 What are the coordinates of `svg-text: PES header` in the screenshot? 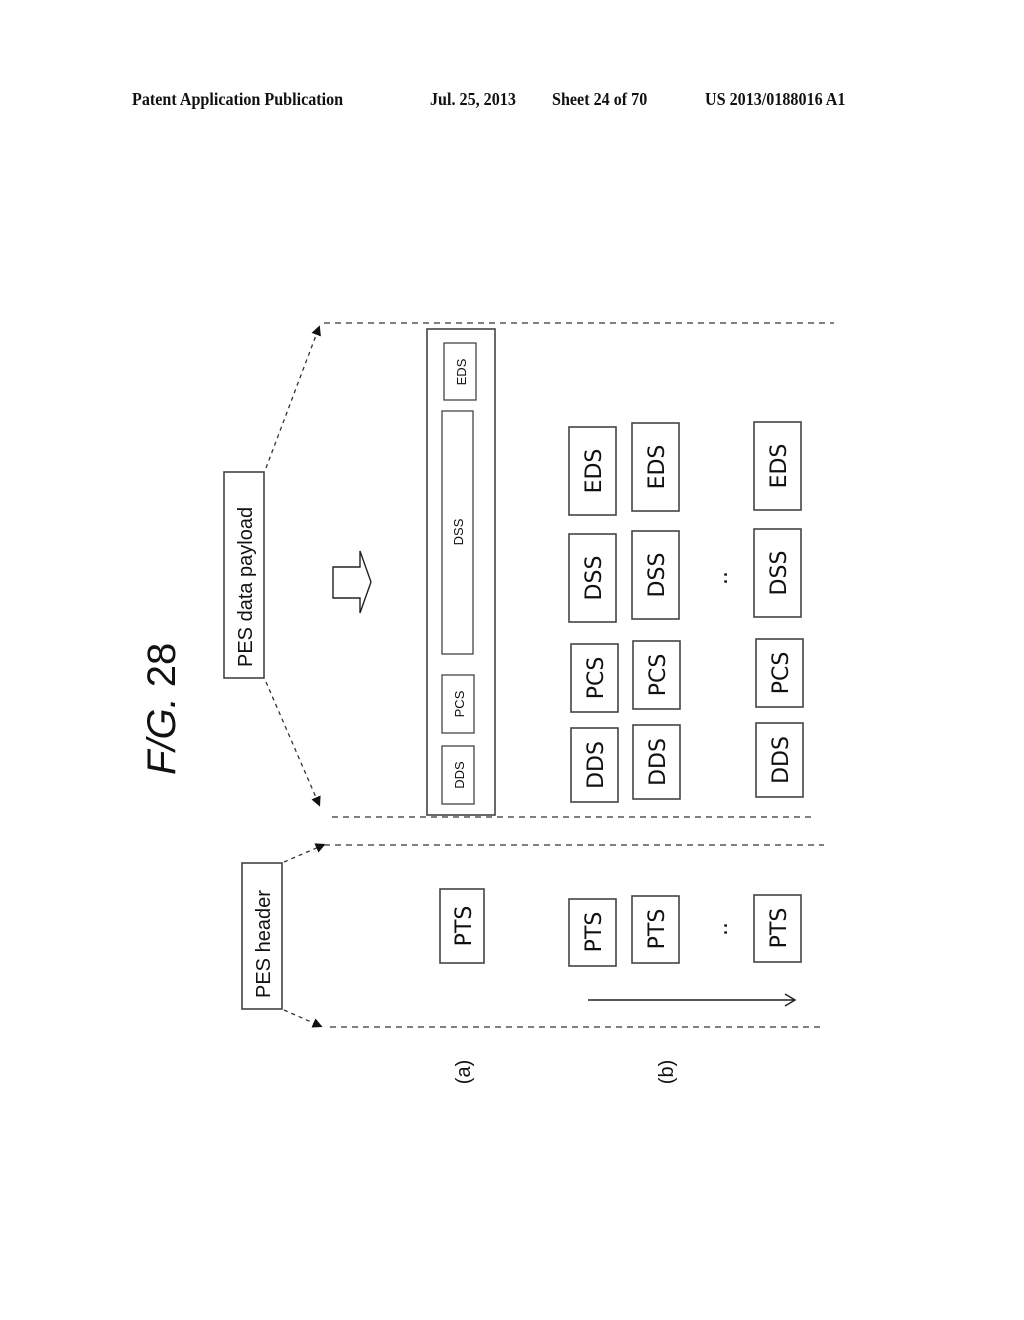 It's located at (264, 944).